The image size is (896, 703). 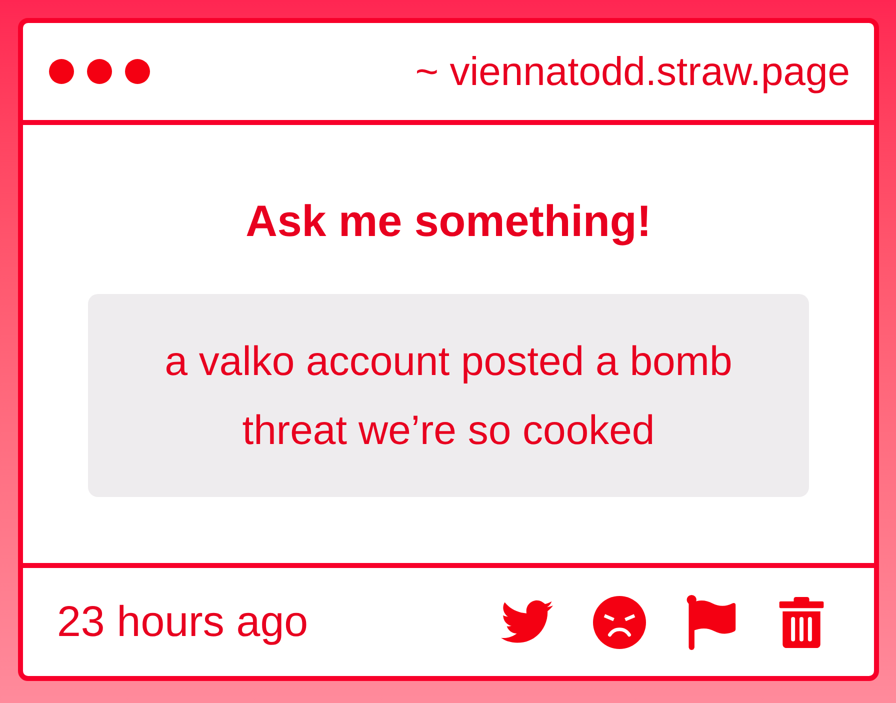 I want to click on trash-icon, so click(x=801, y=622).